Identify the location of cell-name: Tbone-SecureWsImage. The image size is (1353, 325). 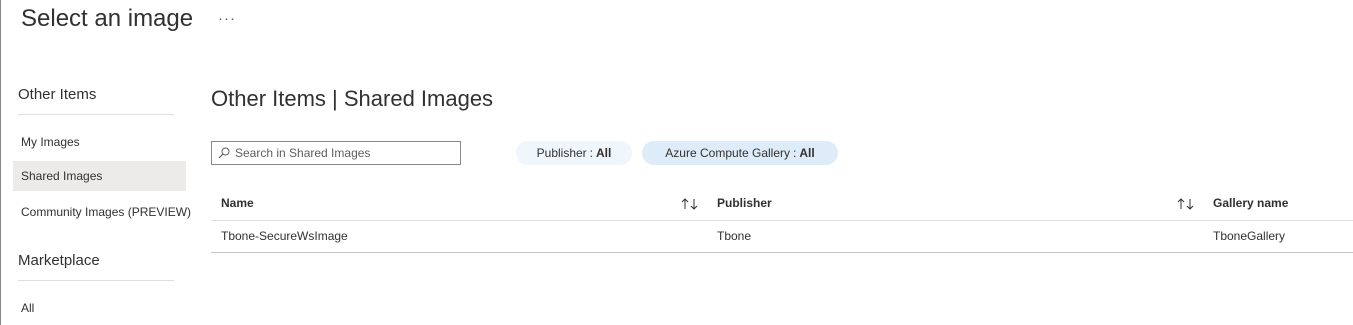
(284, 236).